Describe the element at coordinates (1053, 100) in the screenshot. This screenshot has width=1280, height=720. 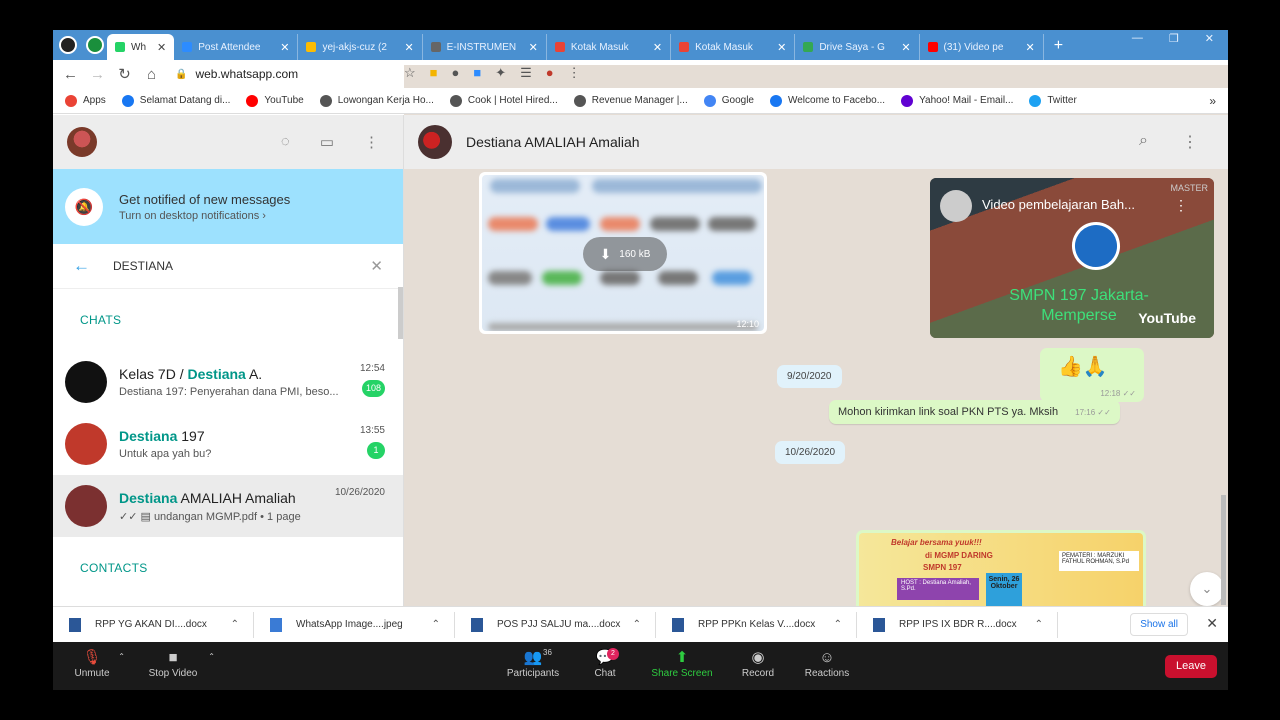
I see `bookmark-item: Twitter` at that location.